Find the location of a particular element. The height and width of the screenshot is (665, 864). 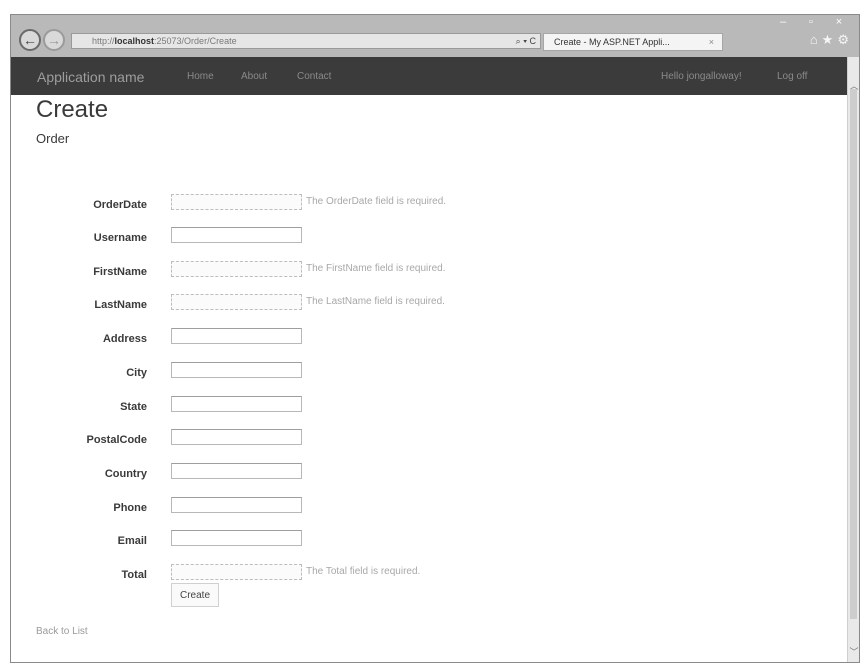

phone-input is located at coordinates (236, 505).